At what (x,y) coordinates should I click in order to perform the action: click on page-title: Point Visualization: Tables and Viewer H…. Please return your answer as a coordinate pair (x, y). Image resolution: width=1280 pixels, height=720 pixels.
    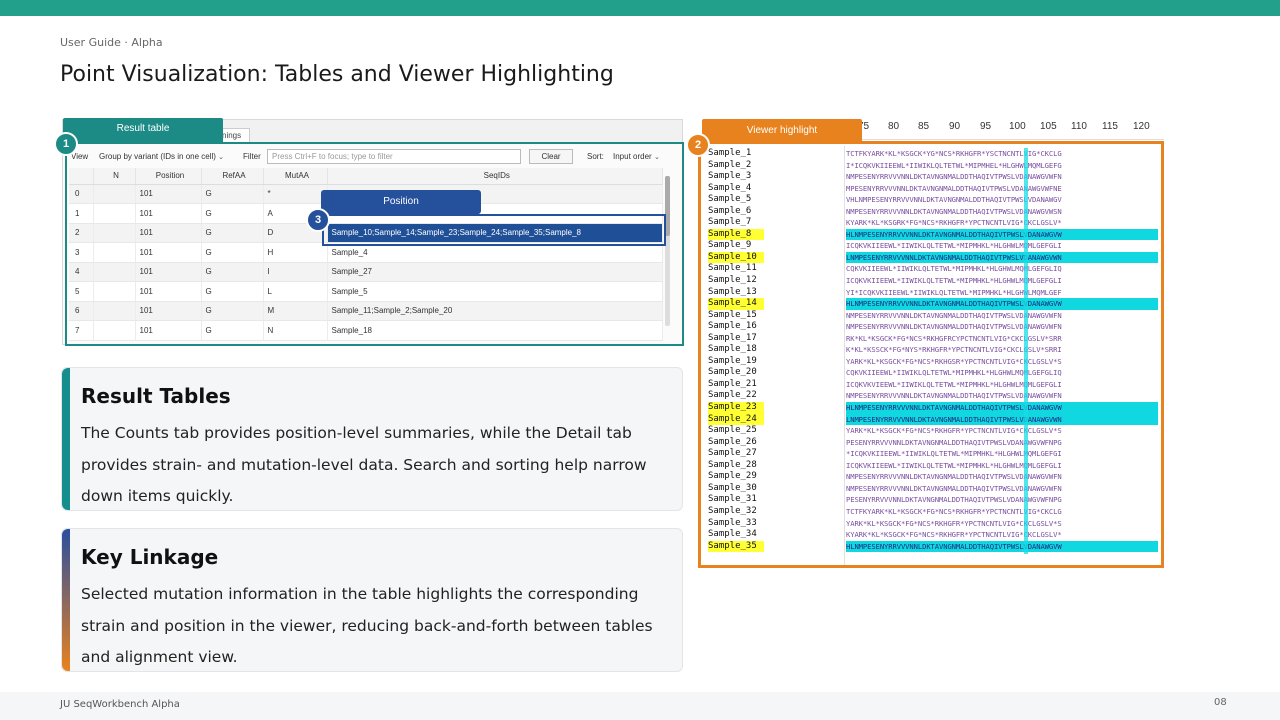
    Looking at the image, I should click on (337, 74).